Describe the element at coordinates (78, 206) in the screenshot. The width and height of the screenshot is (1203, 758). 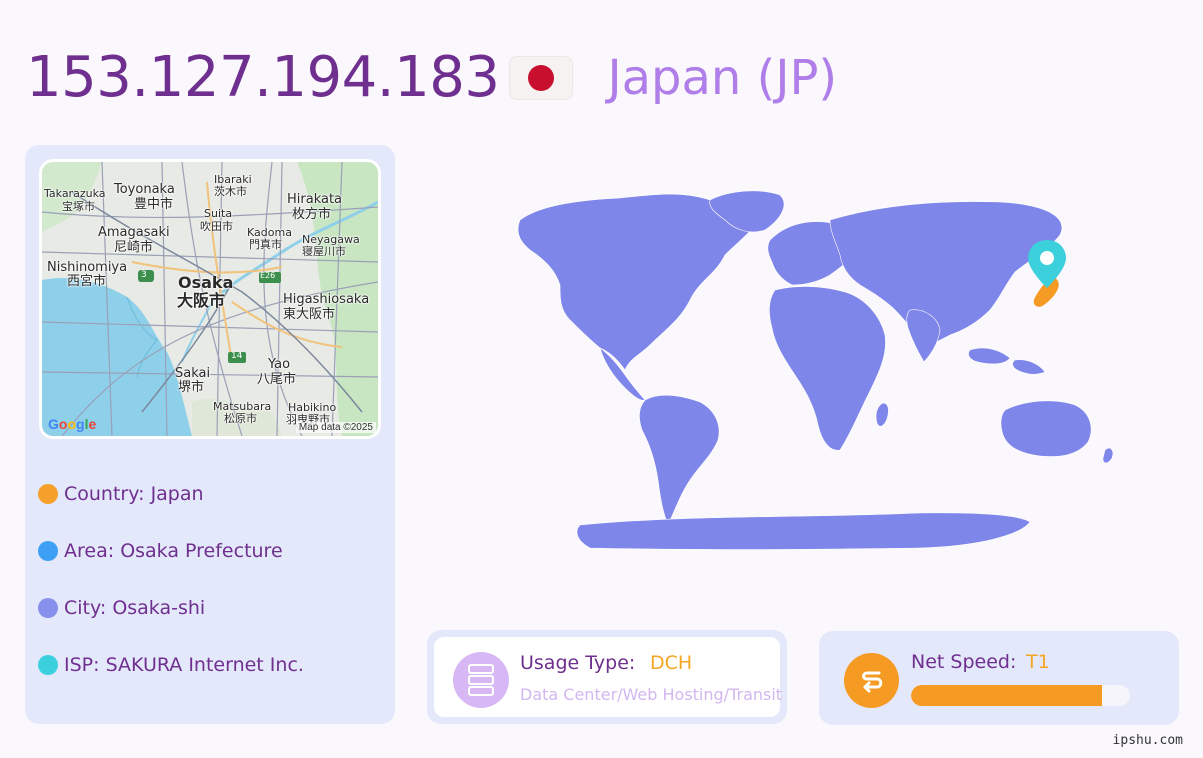
I see `map-label: 宝塚市` at that location.